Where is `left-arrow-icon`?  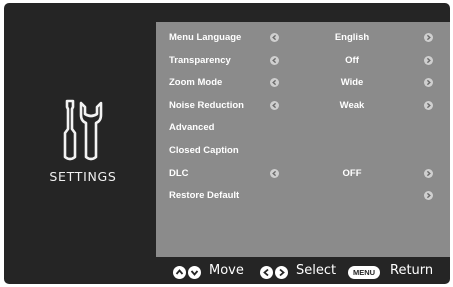
left-arrow-icon is located at coordinates (266, 272).